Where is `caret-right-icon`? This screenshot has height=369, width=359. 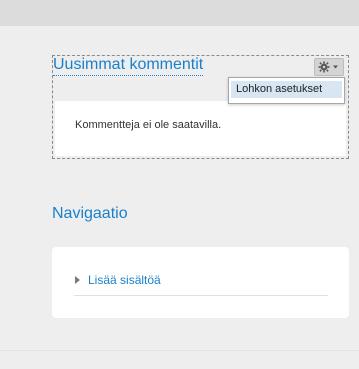 caret-right-icon is located at coordinates (77, 280).